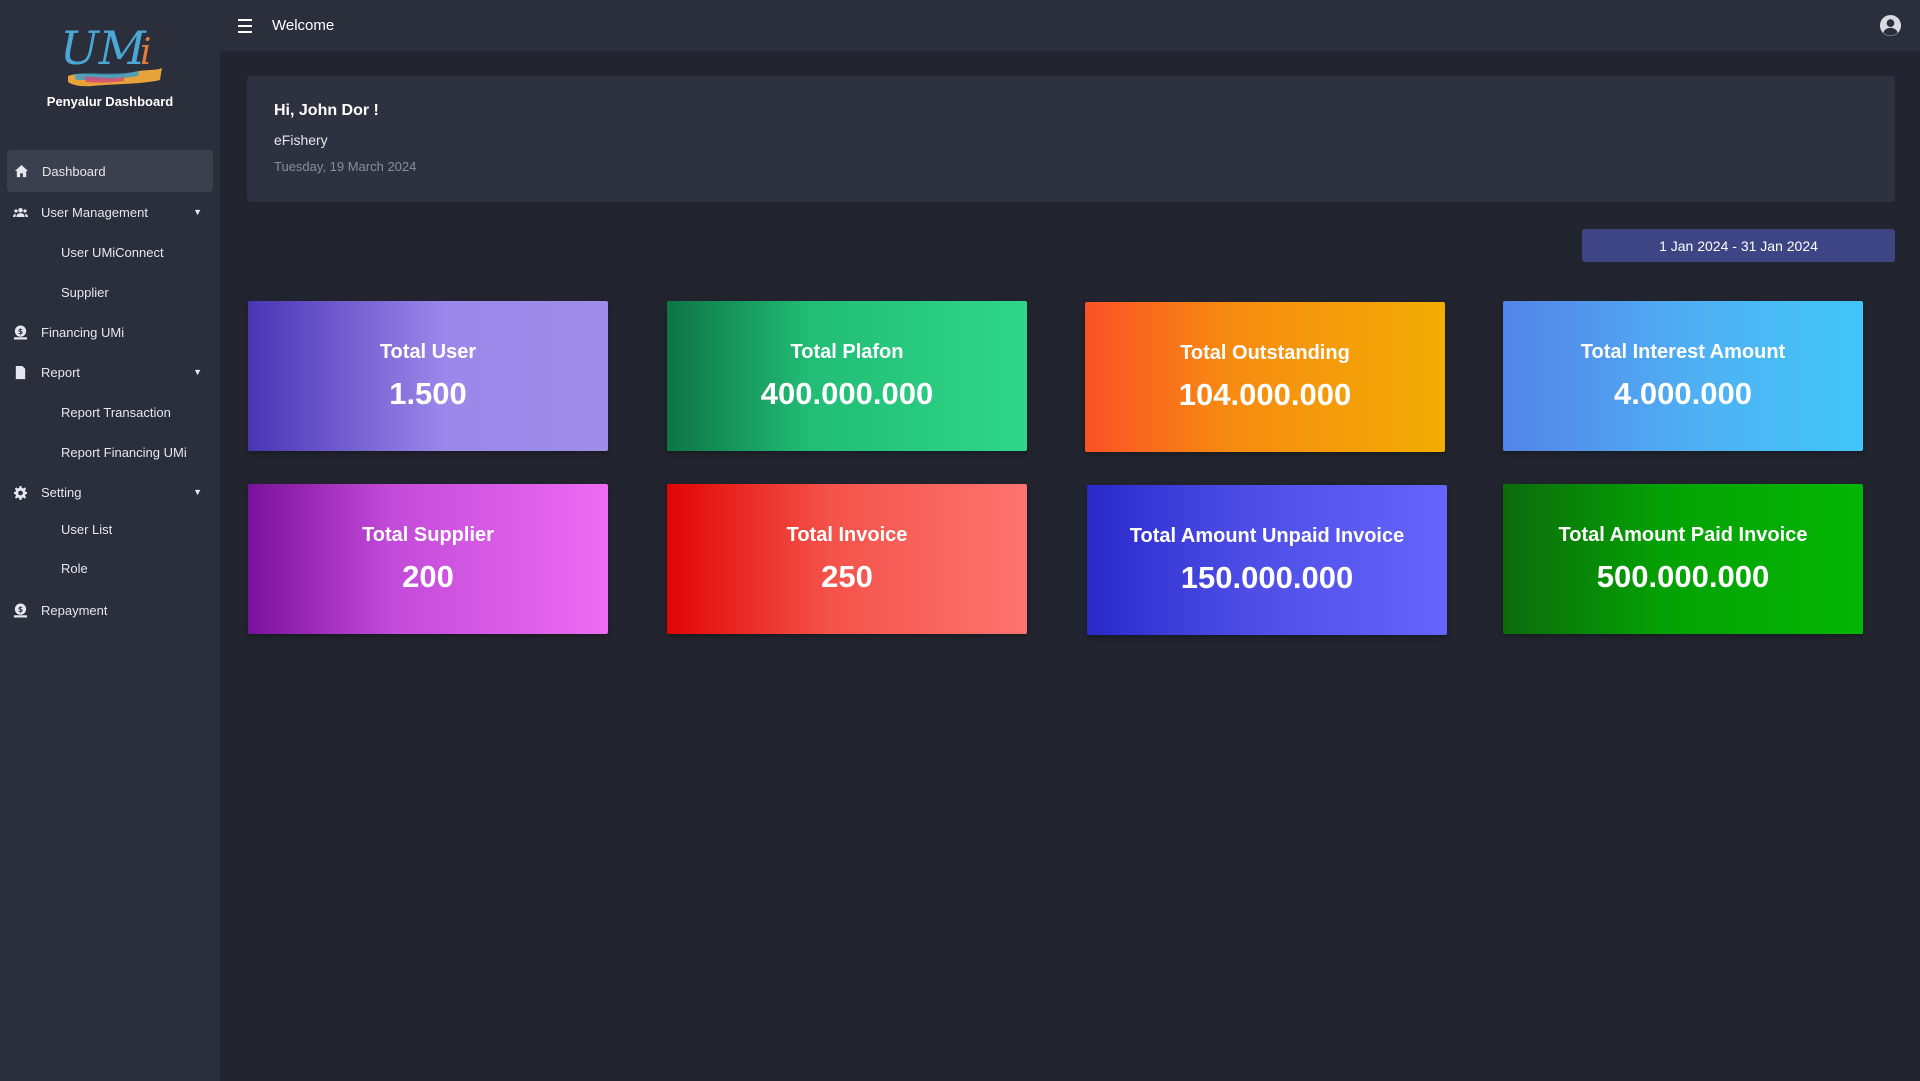  I want to click on brand: UM i Penyalur Dashboard, so click(110, 72).